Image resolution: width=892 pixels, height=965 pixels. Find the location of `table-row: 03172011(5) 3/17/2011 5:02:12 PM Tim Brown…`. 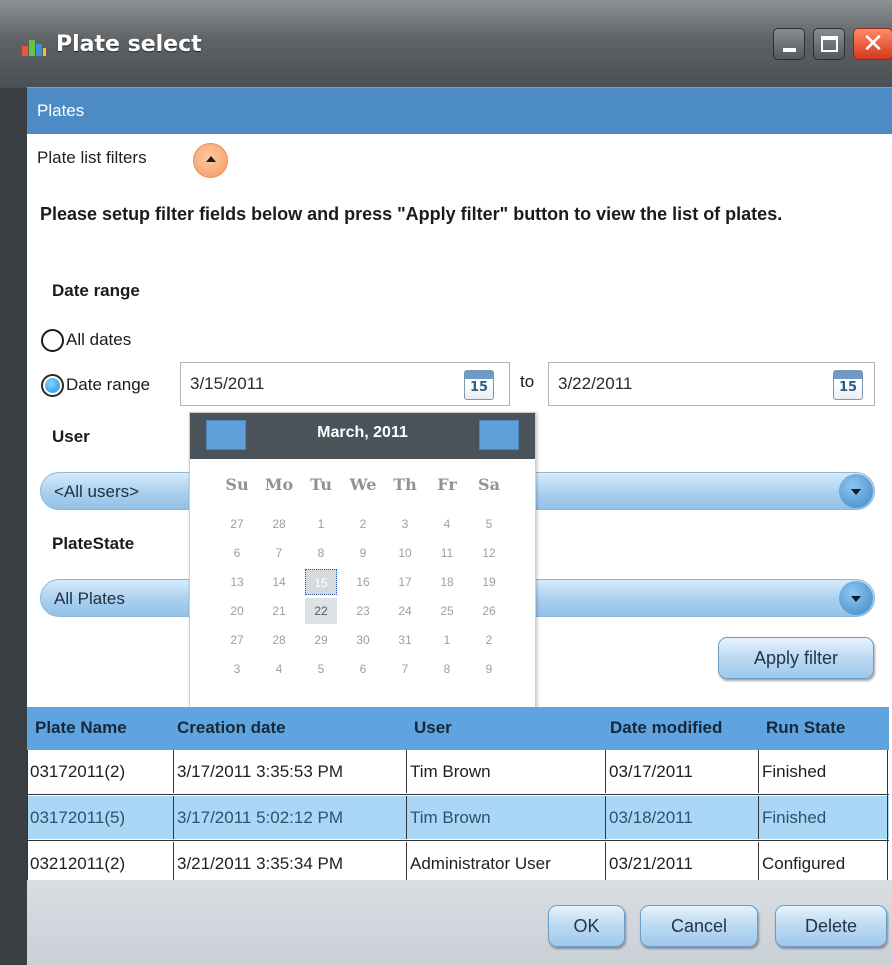

table-row: 03172011(5) 3/17/2011 5:02:12 PM Tim Brown… is located at coordinates (458, 817).